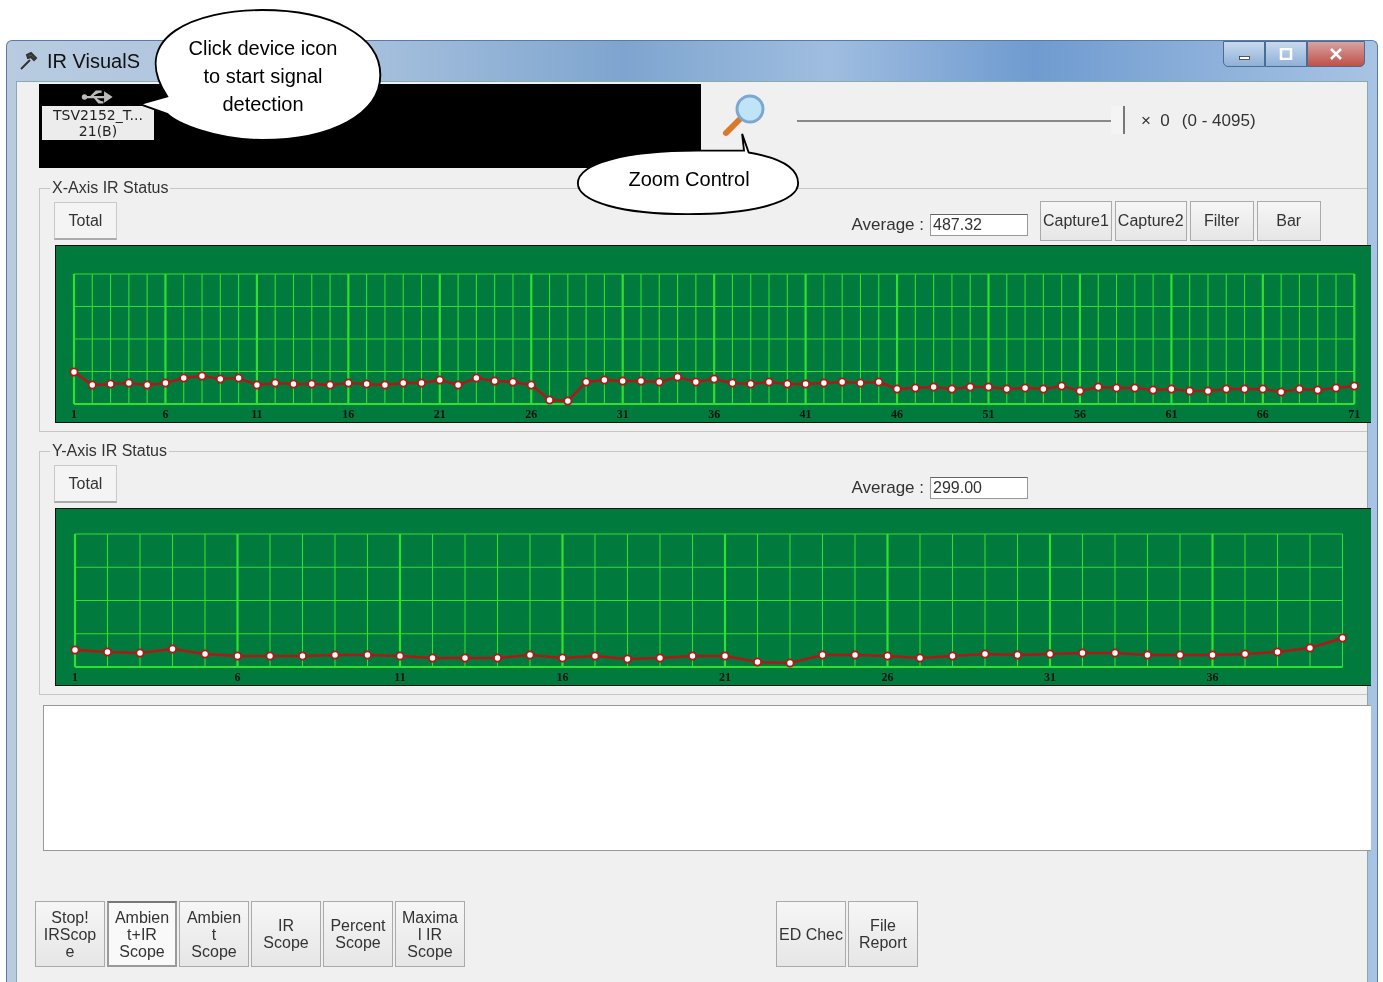 The height and width of the screenshot is (982, 1383). I want to click on toolbar-button: Bar, so click(1288, 221).